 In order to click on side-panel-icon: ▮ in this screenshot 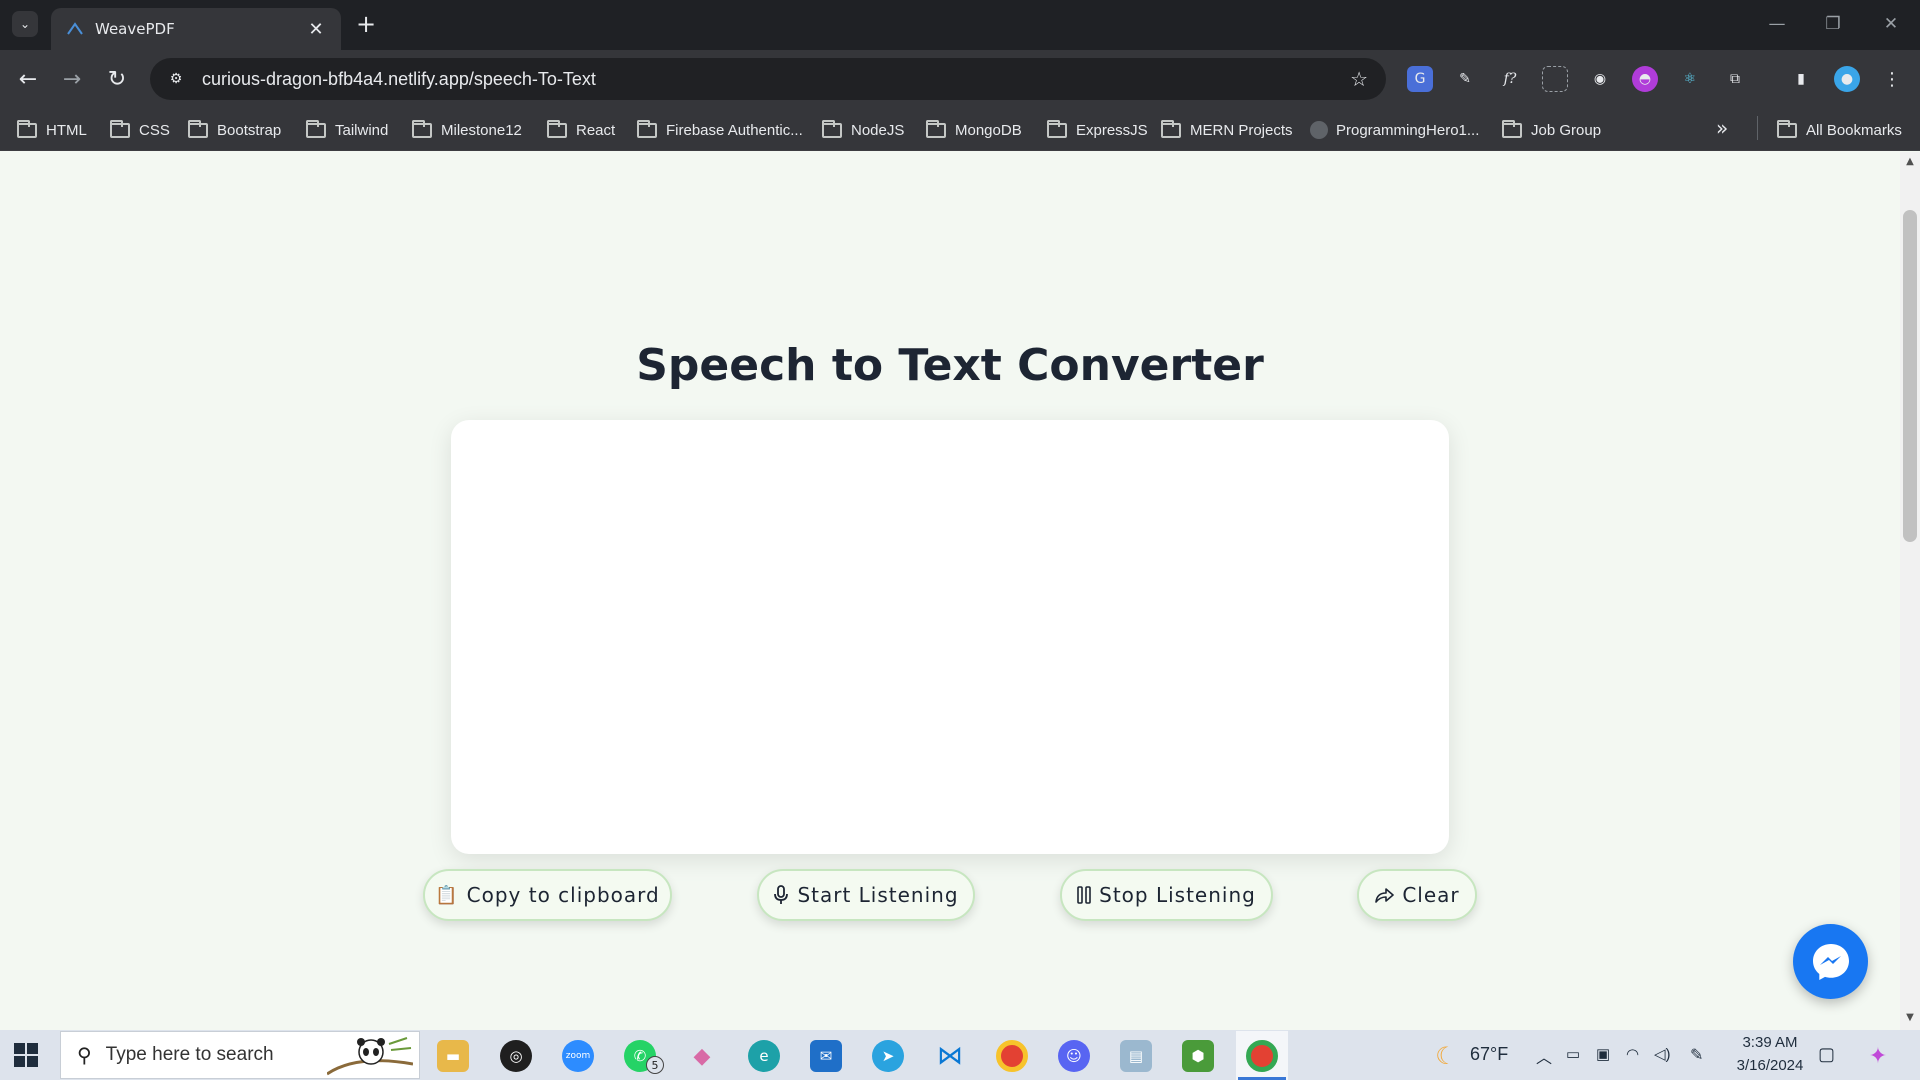, I will do `click(1801, 79)`.